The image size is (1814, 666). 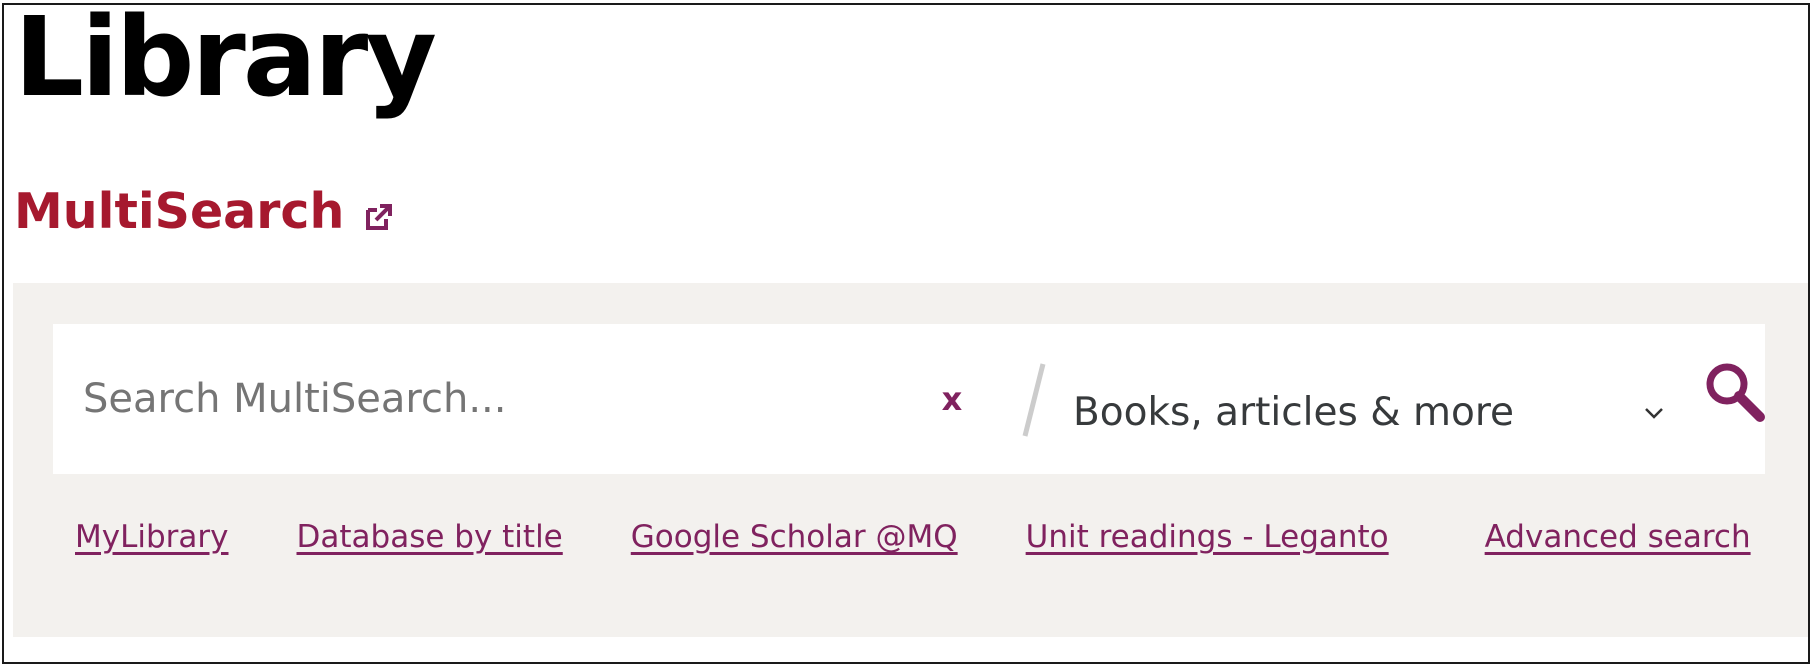 I want to click on multisearch-link: MultiSearch, so click(x=179, y=212).